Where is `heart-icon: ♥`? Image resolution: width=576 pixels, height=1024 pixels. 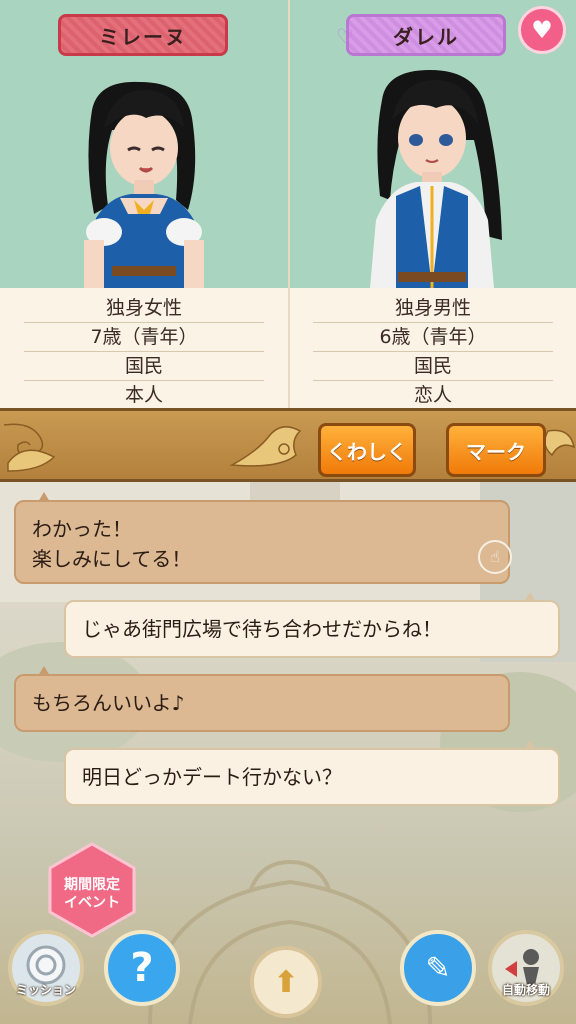
heart-icon: ♥ is located at coordinates (542, 30).